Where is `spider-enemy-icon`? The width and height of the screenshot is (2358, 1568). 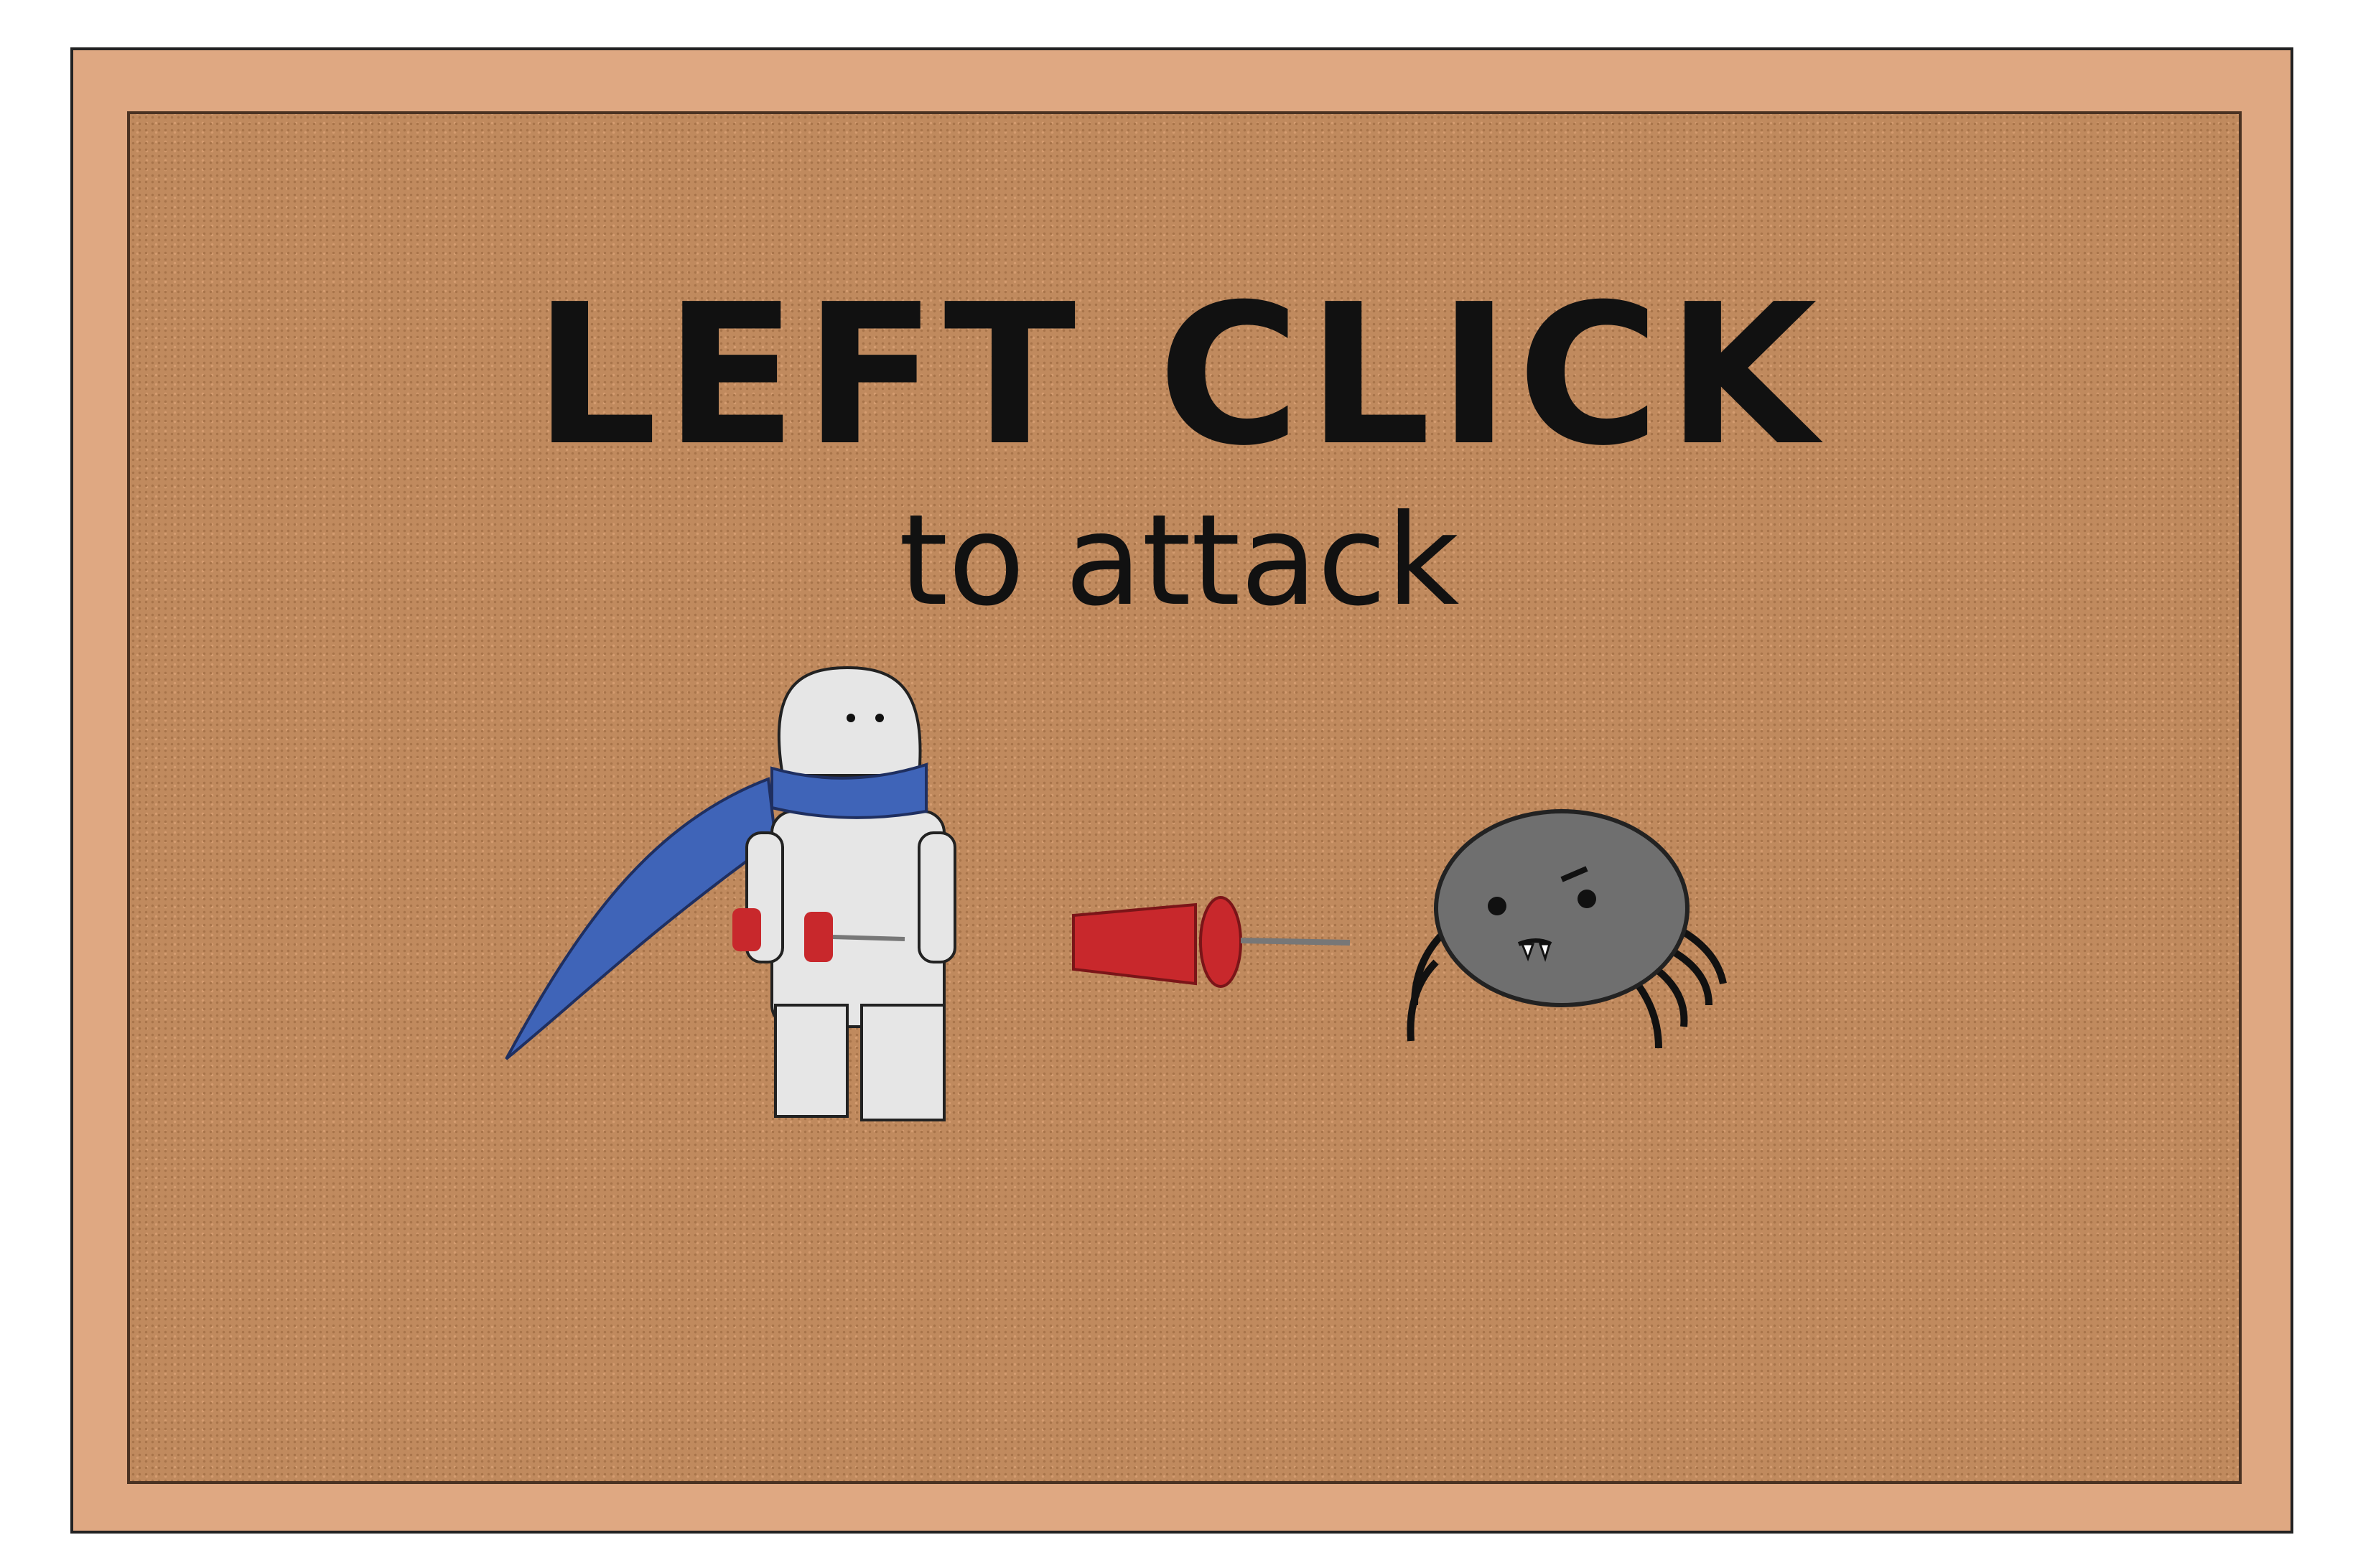 spider-enemy-icon is located at coordinates (1567, 929).